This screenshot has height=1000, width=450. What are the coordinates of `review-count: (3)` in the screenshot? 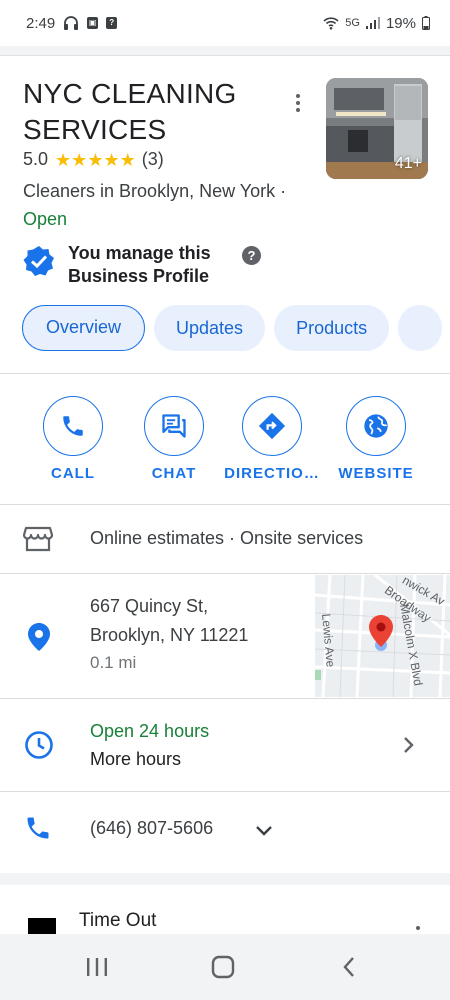 It's located at (152, 159).